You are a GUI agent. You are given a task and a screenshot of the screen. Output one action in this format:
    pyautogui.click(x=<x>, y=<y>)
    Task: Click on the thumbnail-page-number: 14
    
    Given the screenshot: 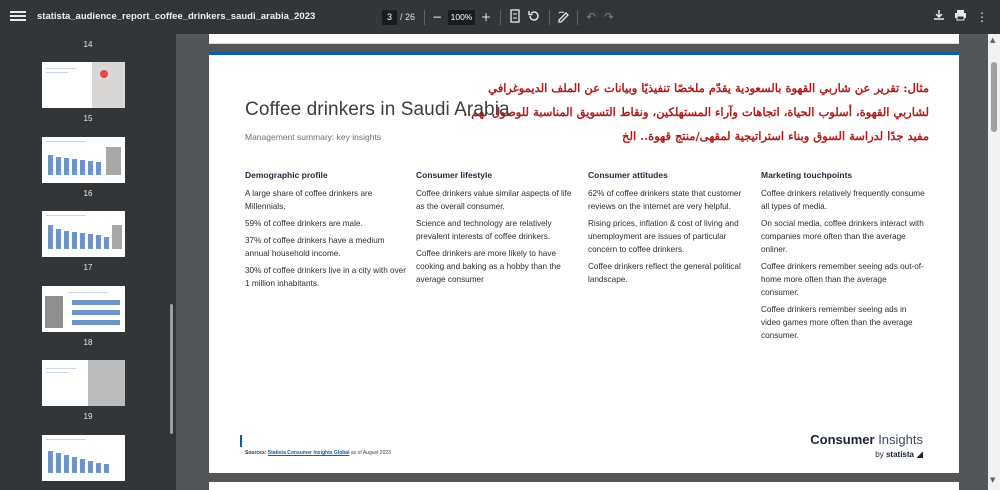 What is the action you would take?
    pyautogui.click(x=88, y=44)
    